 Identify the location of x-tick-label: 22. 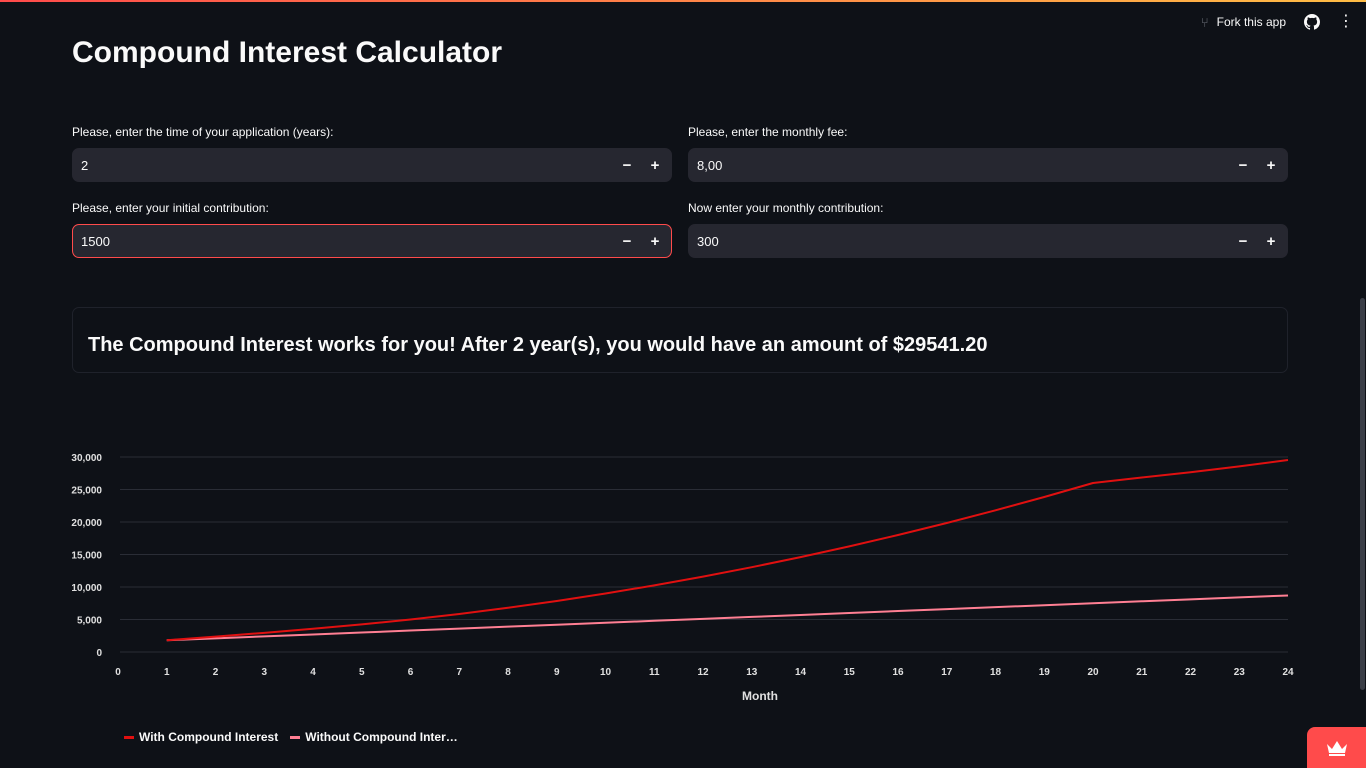
(1191, 672).